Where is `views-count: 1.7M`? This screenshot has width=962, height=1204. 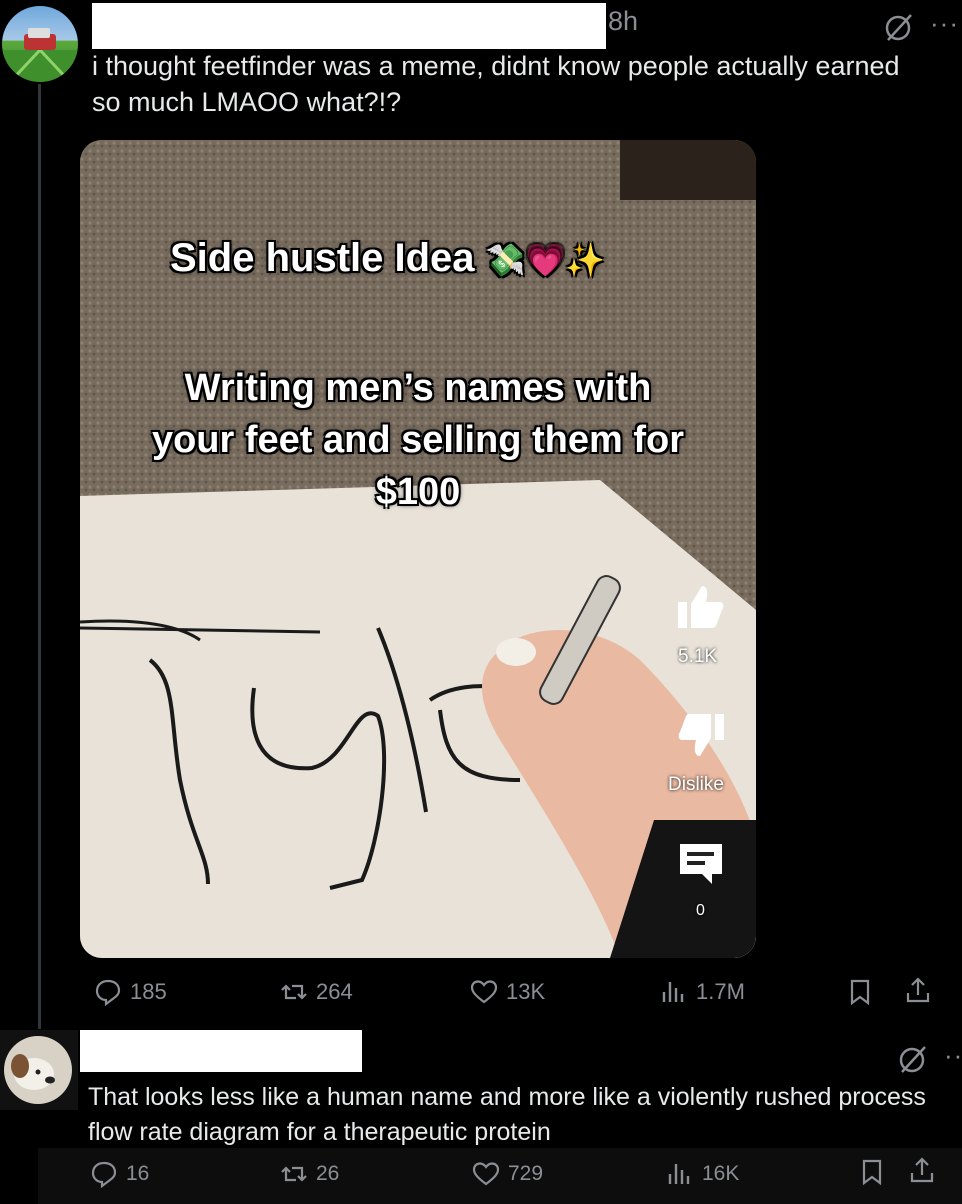 views-count: 1.7M is located at coordinates (720, 991).